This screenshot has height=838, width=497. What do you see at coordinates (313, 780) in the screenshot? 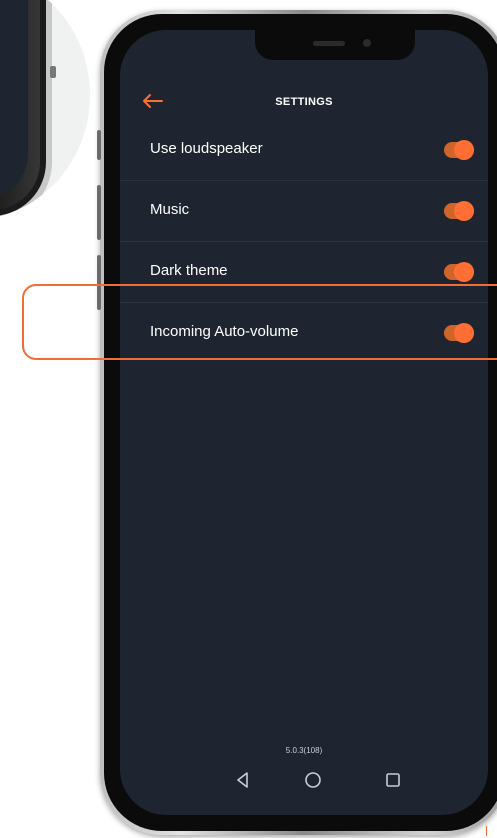
I see `circle-home-icon` at bounding box center [313, 780].